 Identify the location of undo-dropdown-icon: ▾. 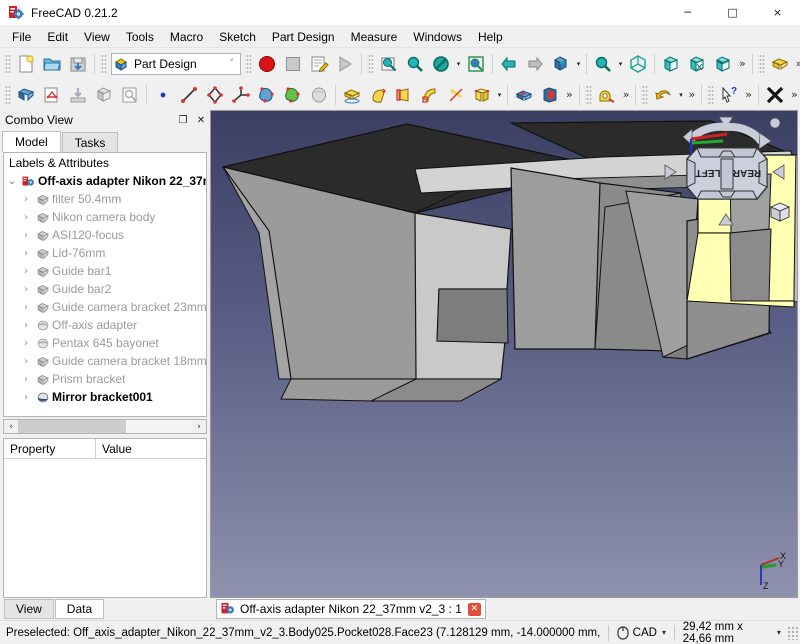
(680, 95).